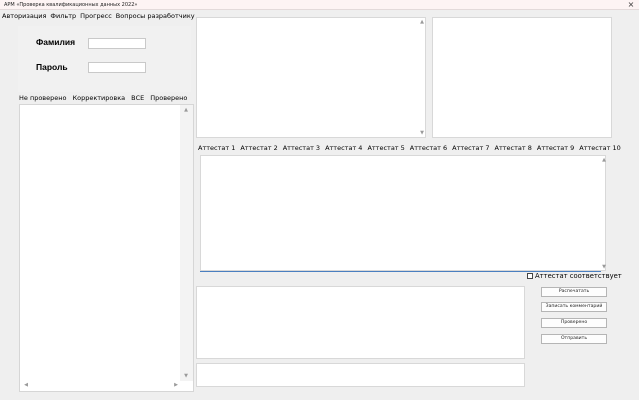  Describe the element at coordinates (301, 148) in the screenshot. I see `tab-attestat-3: Аттестат 3` at that location.